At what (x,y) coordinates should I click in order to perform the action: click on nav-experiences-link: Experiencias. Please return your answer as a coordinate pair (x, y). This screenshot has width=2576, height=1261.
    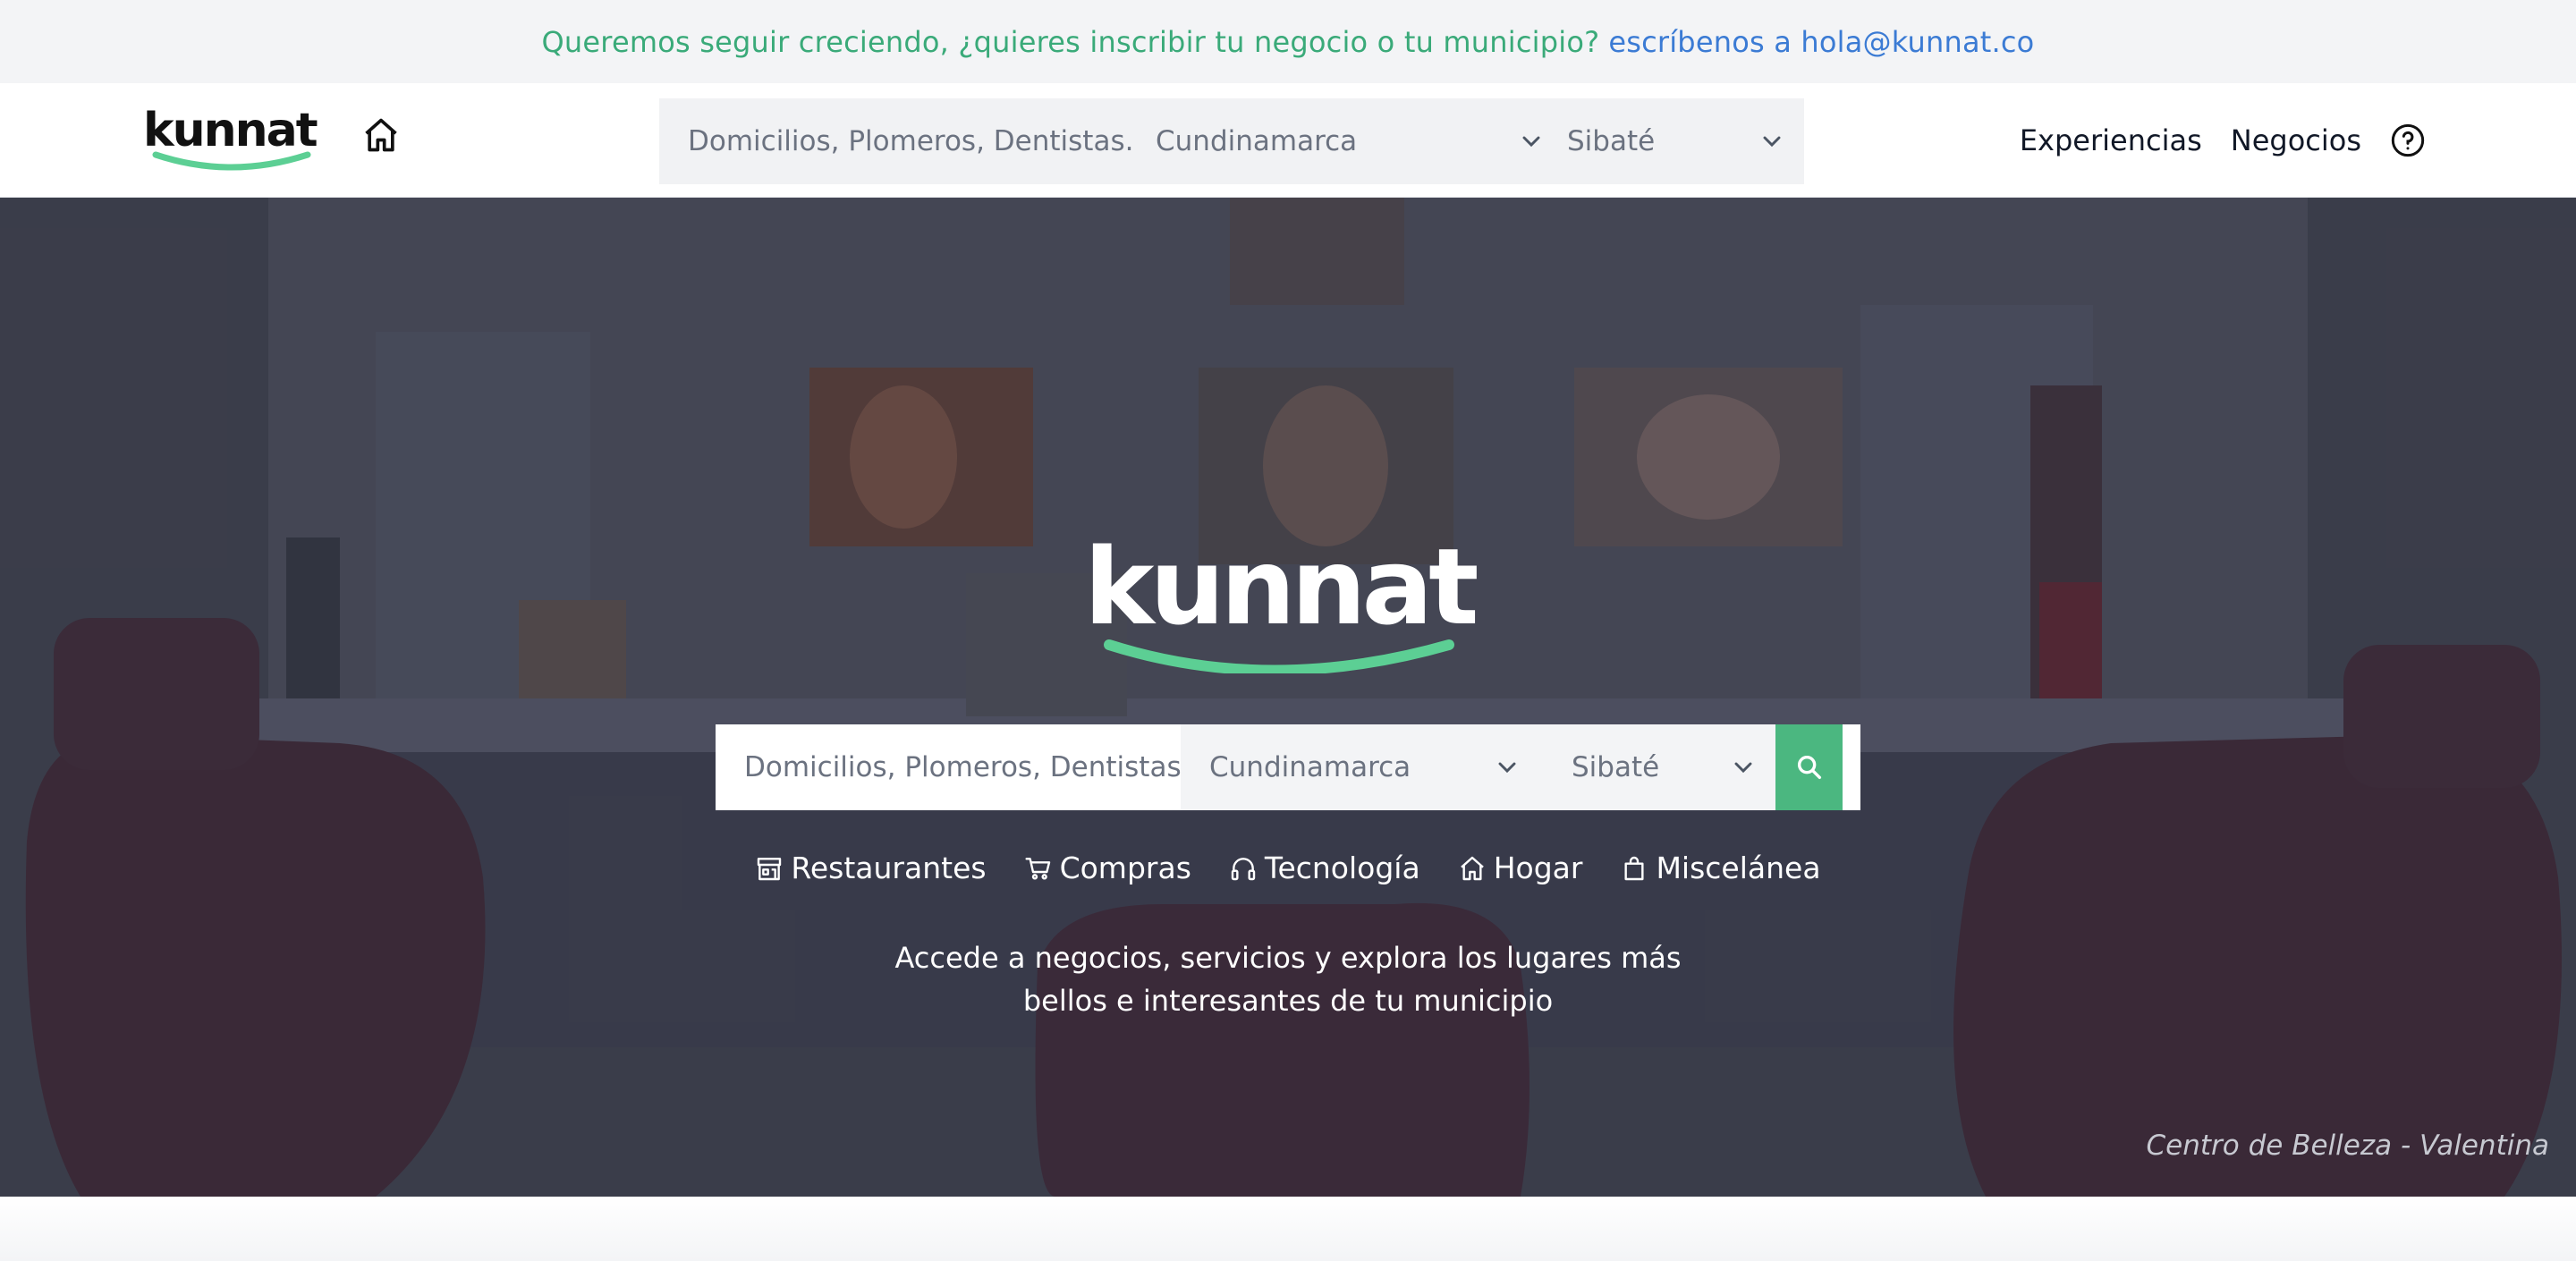
    Looking at the image, I should click on (2111, 140).